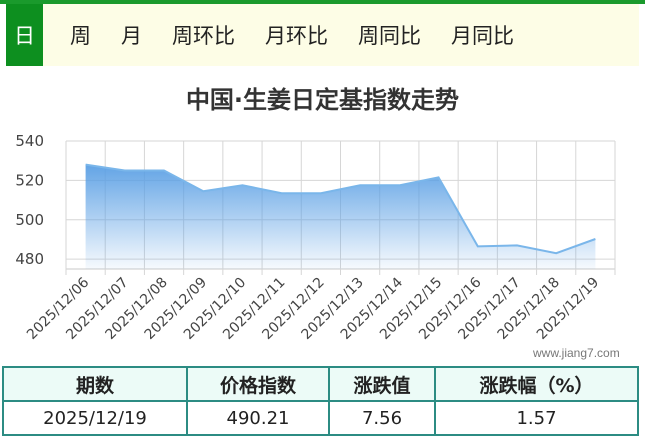 The height and width of the screenshot is (440, 645). I want to click on period-tabs: 日 周 月 周环比 月环比 周同比 月同比, so click(322, 35).